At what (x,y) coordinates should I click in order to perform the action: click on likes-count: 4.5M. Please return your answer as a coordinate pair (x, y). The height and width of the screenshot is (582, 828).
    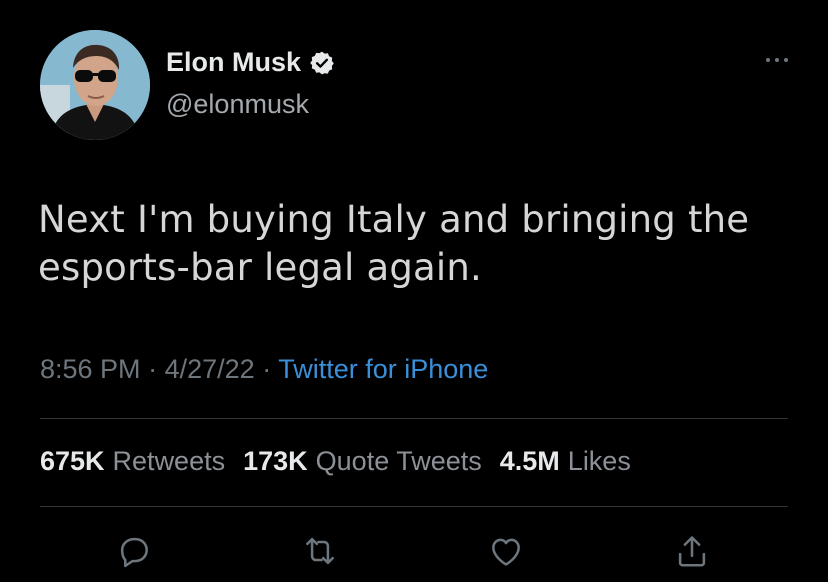
    Looking at the image, I should click on (529, 461).